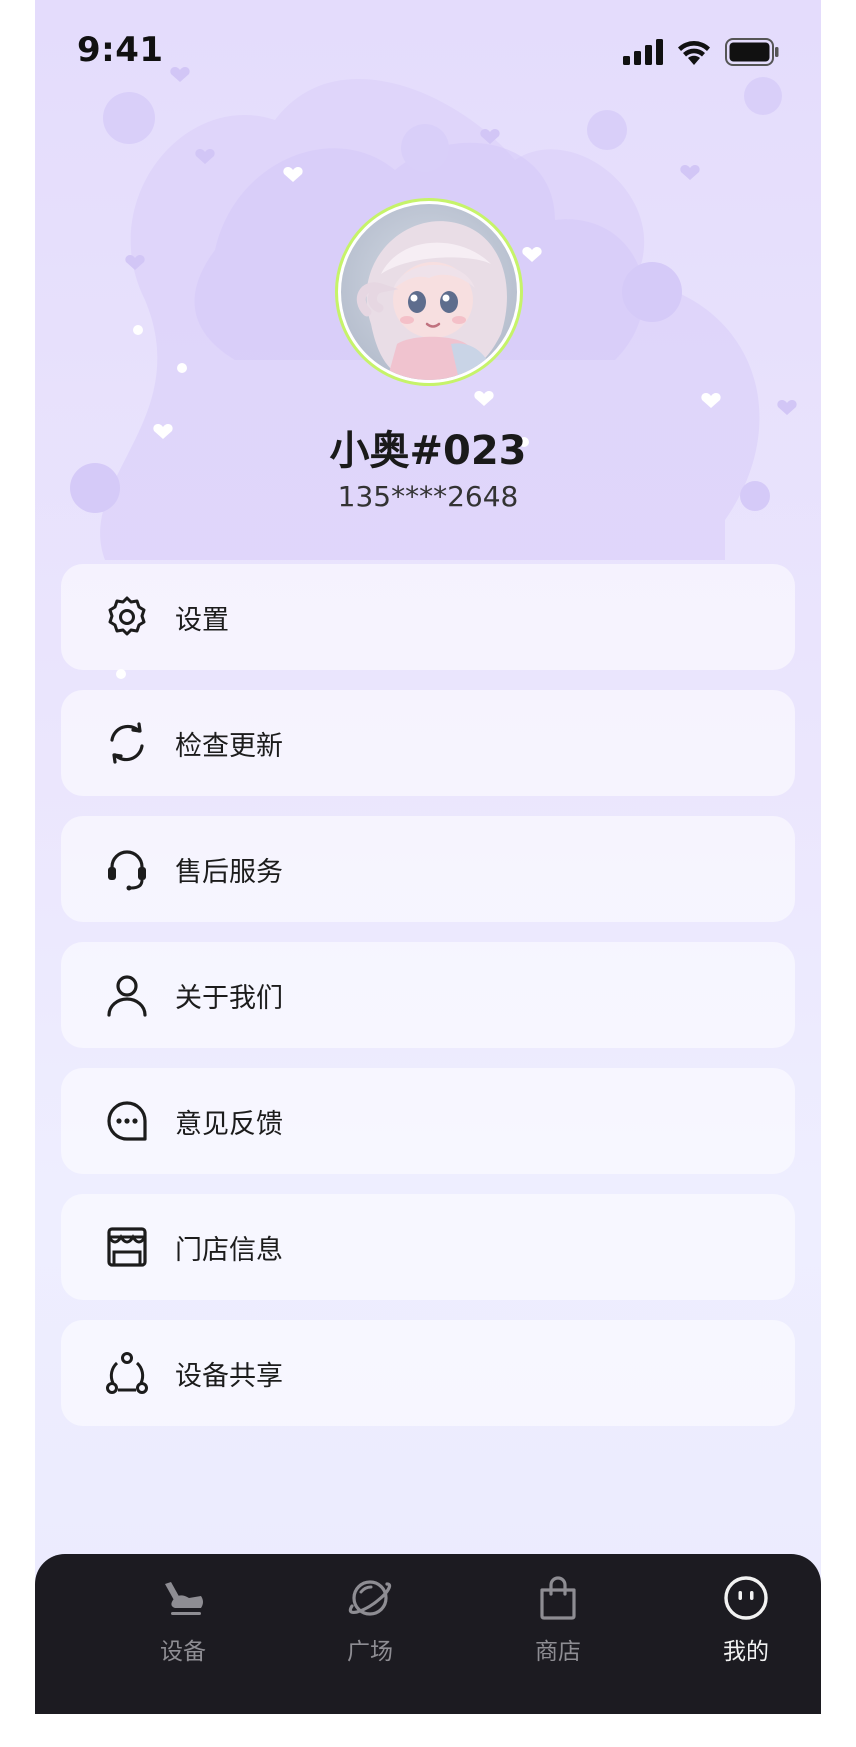 The width and height of the screenshot is (856, 1747). What do you see at coordinates (428, 1247) in the screenshot?
I see `menu-item-store-info: 门店信息` at bounding box center [428, 1247].